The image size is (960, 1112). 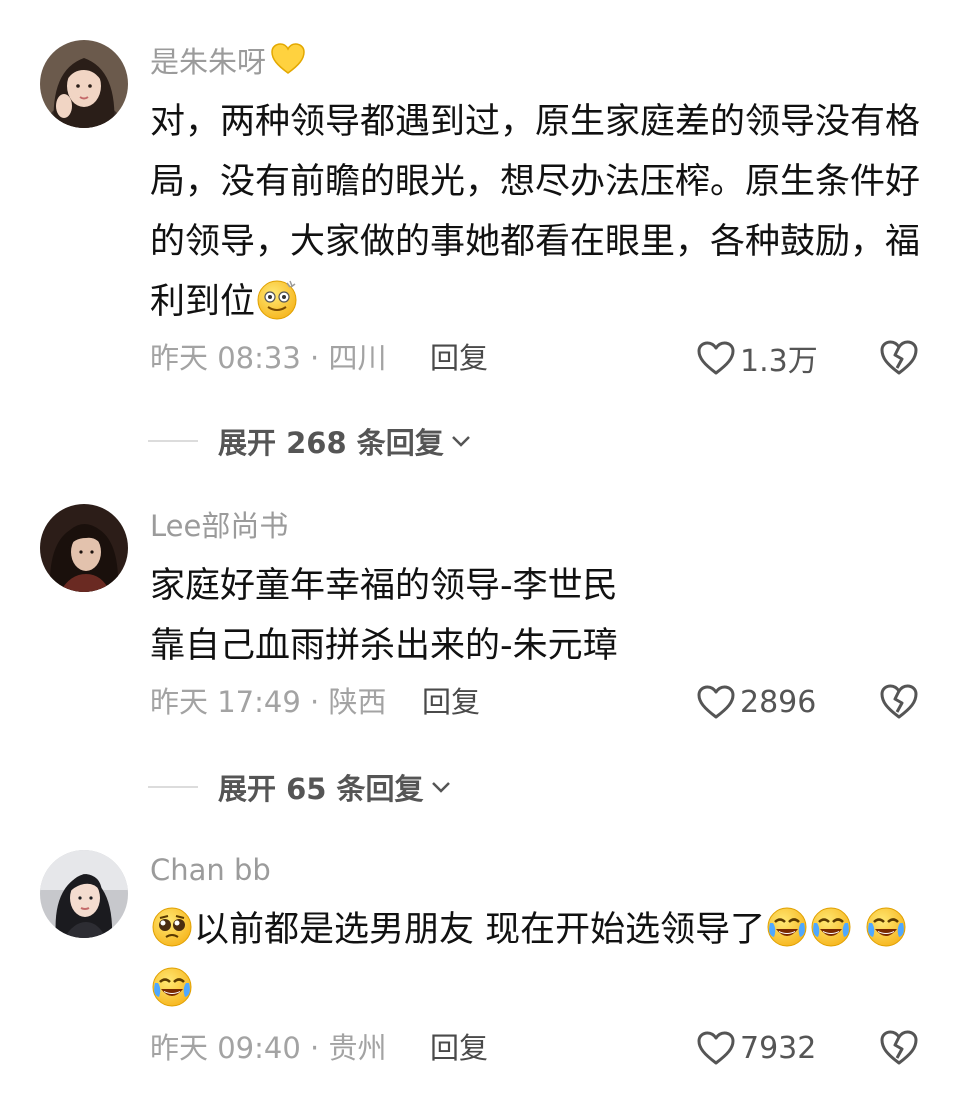 What do you see at coordinates (480, 930) in the screenshot?
I see `comment-body: 以前都是选男朋友 现在开始选领导了` at bounding box center [480, 930].